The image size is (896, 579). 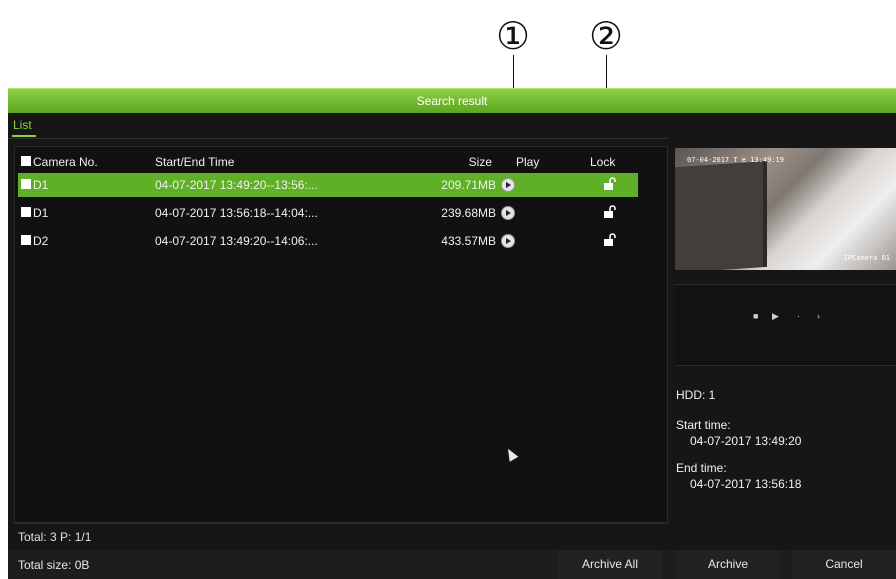 What do you see at coordinates (328, 162) in the screenshot?
I see `table-header: Camera No. Start/End Time Size Play Lock` at bounding box center [328, 162].